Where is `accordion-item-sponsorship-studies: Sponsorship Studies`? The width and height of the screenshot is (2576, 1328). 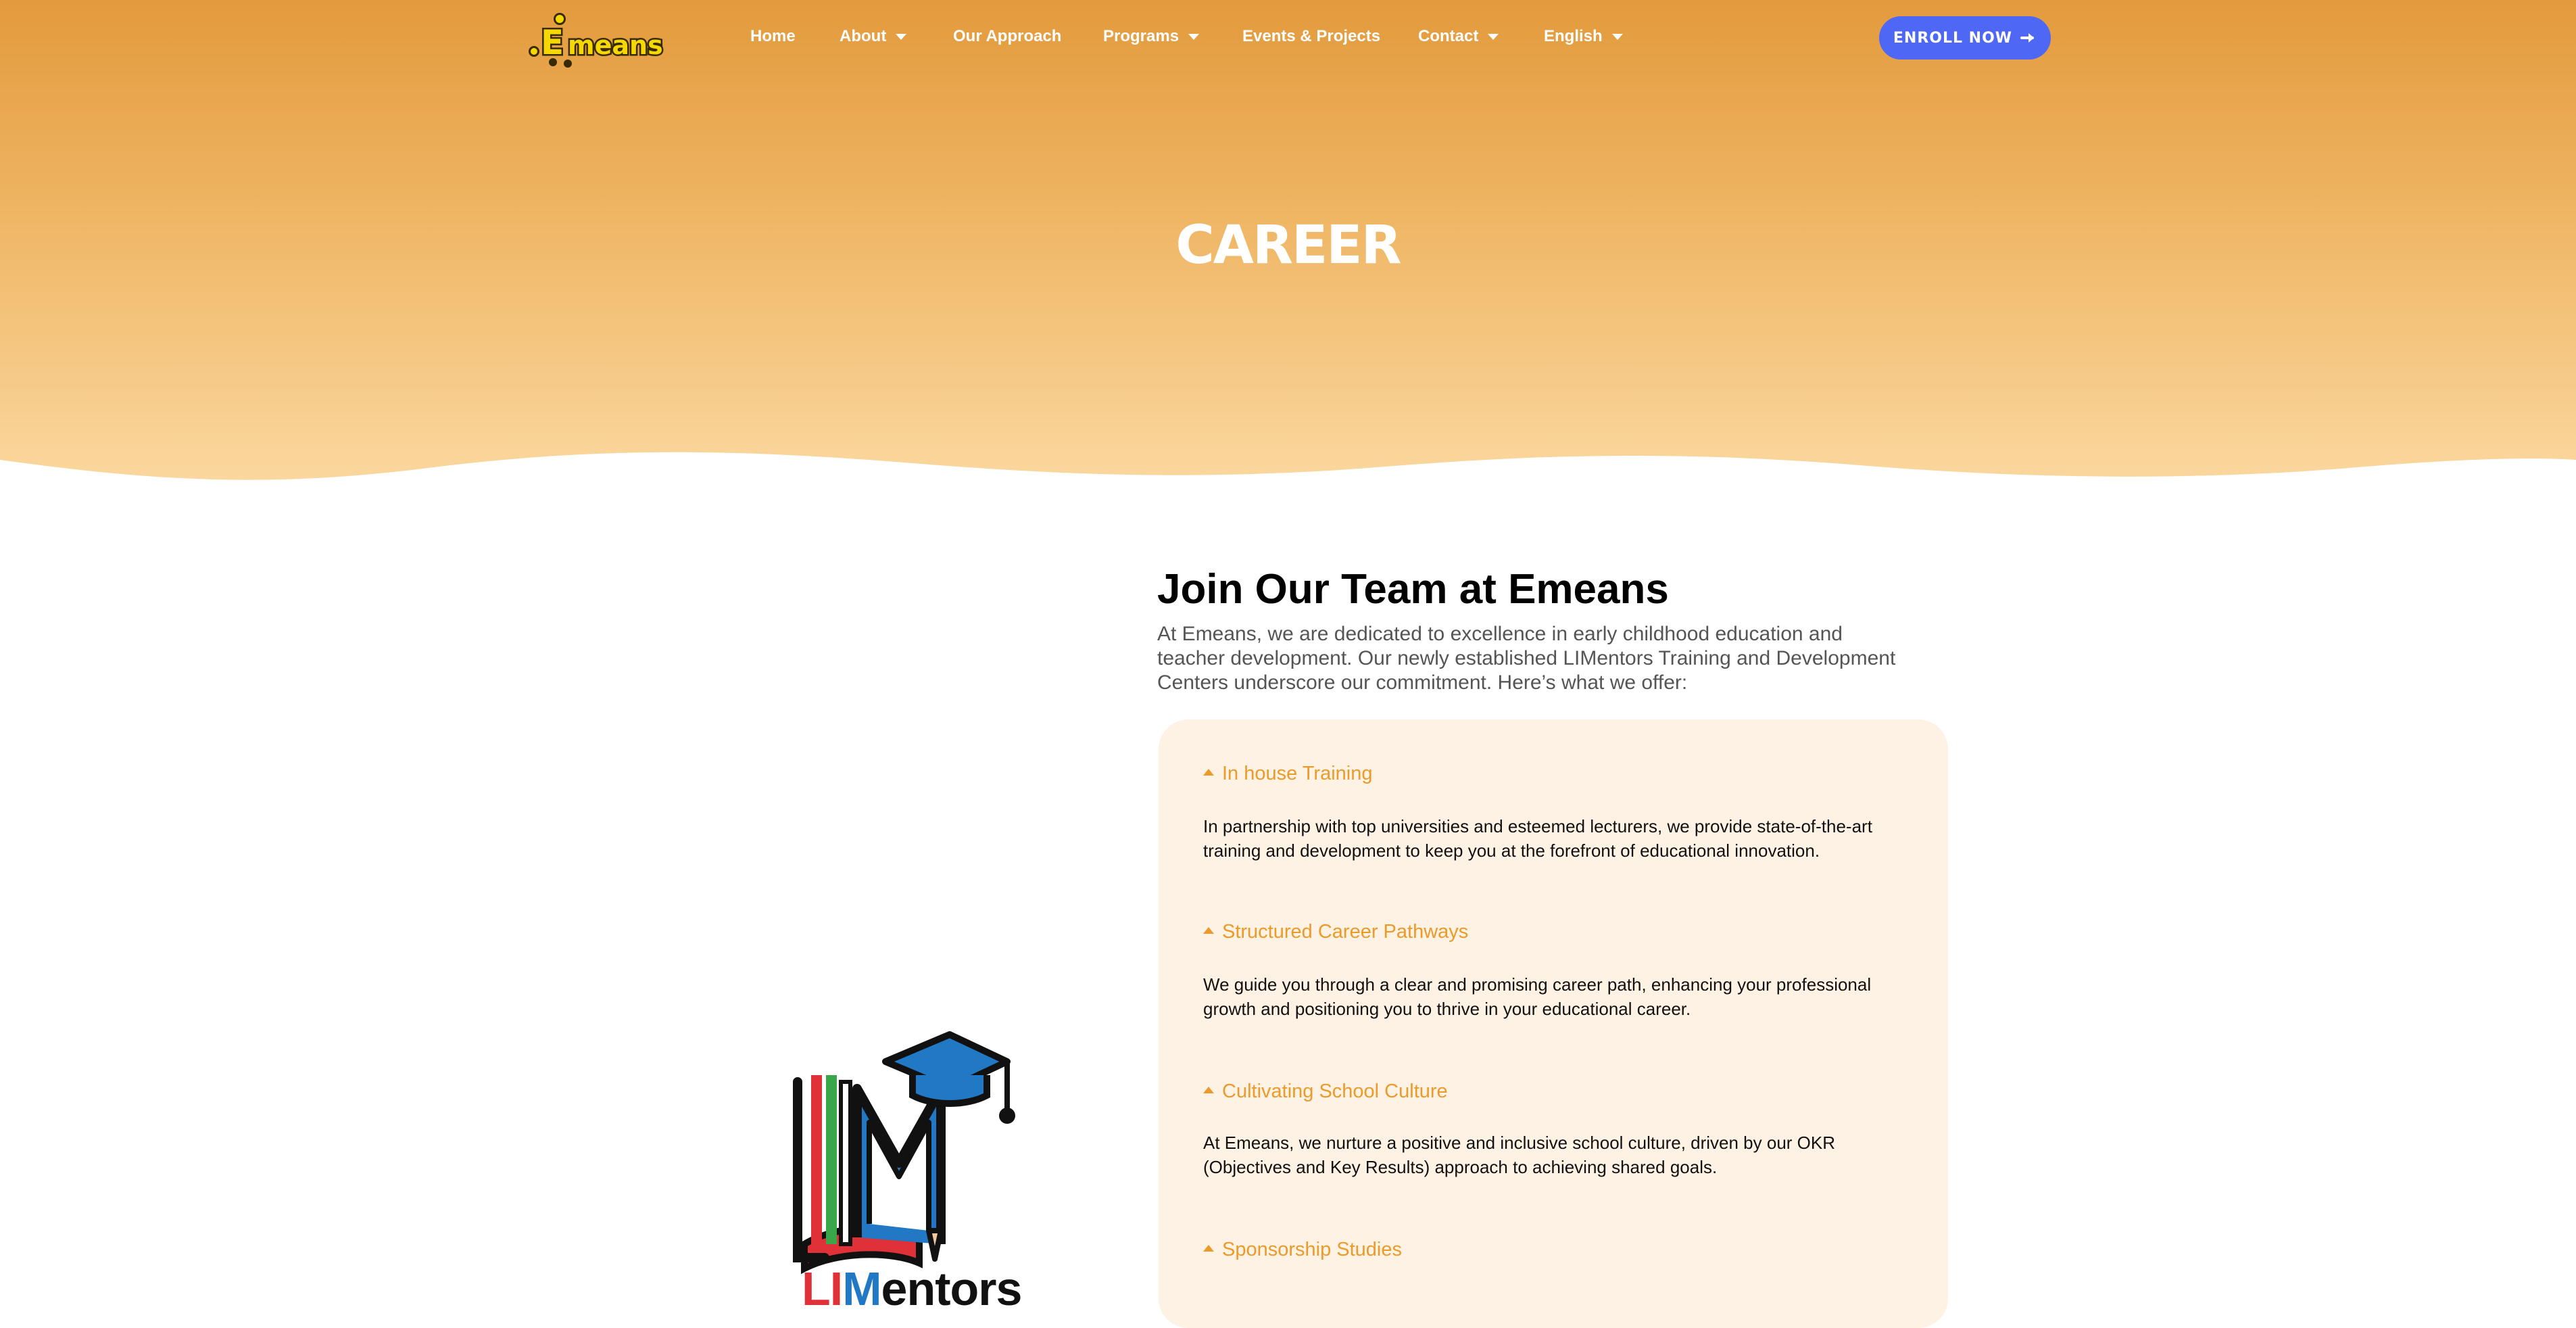 accordion-item-sponsorship-studies: Sponsorship Studies is located at coordinates (1302, 1249).